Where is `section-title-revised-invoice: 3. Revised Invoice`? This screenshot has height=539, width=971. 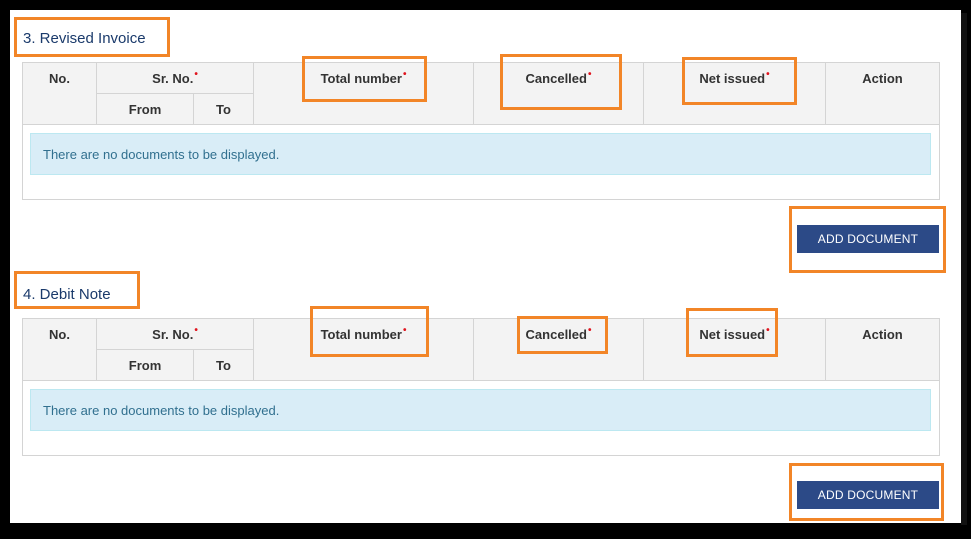 section-title-revised-invoice: 3. Revised Invoice is located at coordinates (84, 38).